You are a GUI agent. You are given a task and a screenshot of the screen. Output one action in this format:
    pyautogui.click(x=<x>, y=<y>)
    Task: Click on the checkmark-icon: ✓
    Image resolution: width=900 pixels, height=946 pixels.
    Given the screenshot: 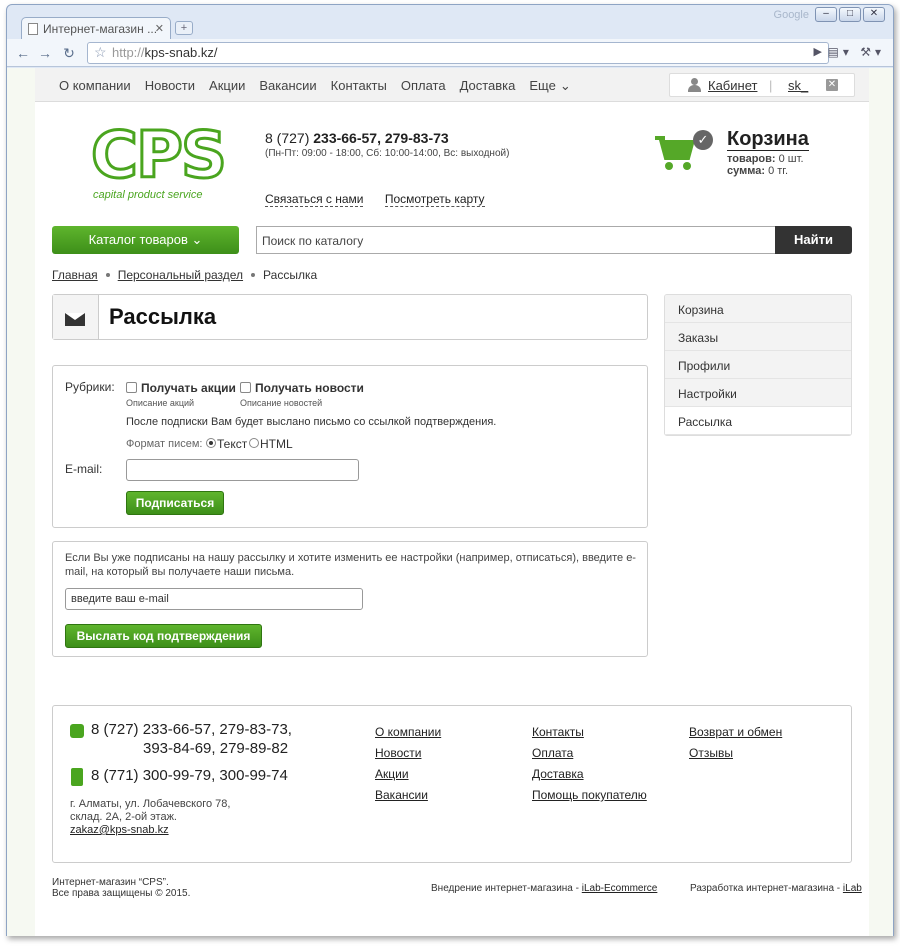 What is the action you would take?
    pyautogui.click(x=703, y=140)
    